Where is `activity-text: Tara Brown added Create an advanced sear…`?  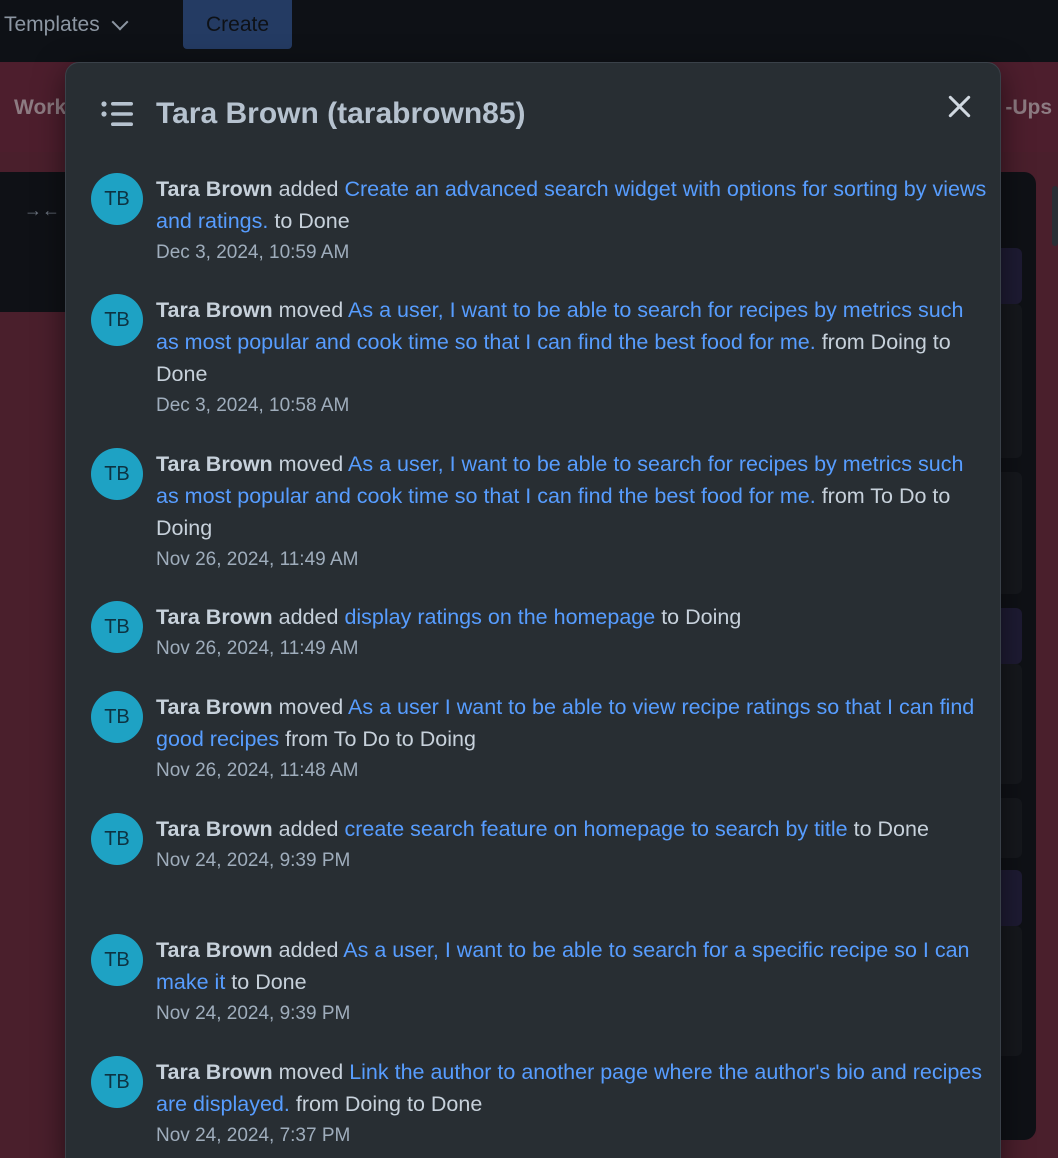
activity-text: Tara Brown added Create an advanced sear… is located at coordinates (573, 205).